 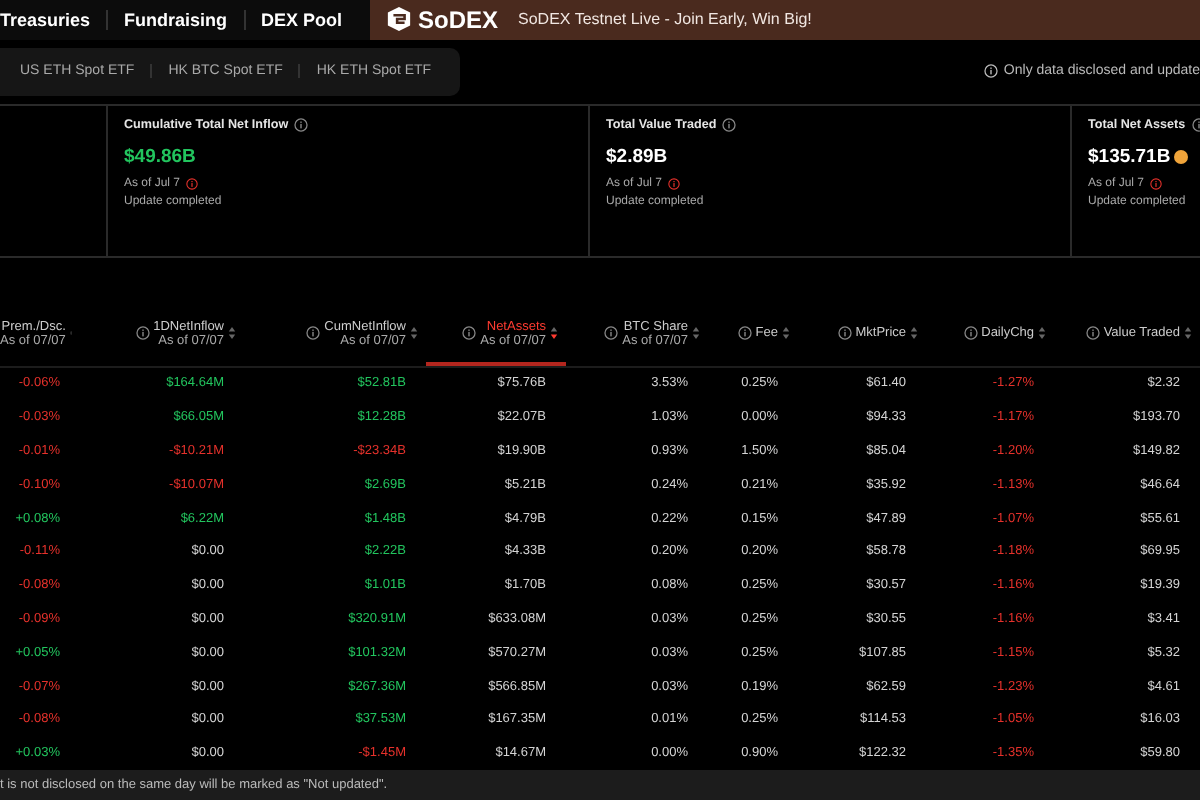 What do you see at coordinates (53, 19) in the screenshot?
I see `nav-link: Treasuries` at bounding box center [53, 19].